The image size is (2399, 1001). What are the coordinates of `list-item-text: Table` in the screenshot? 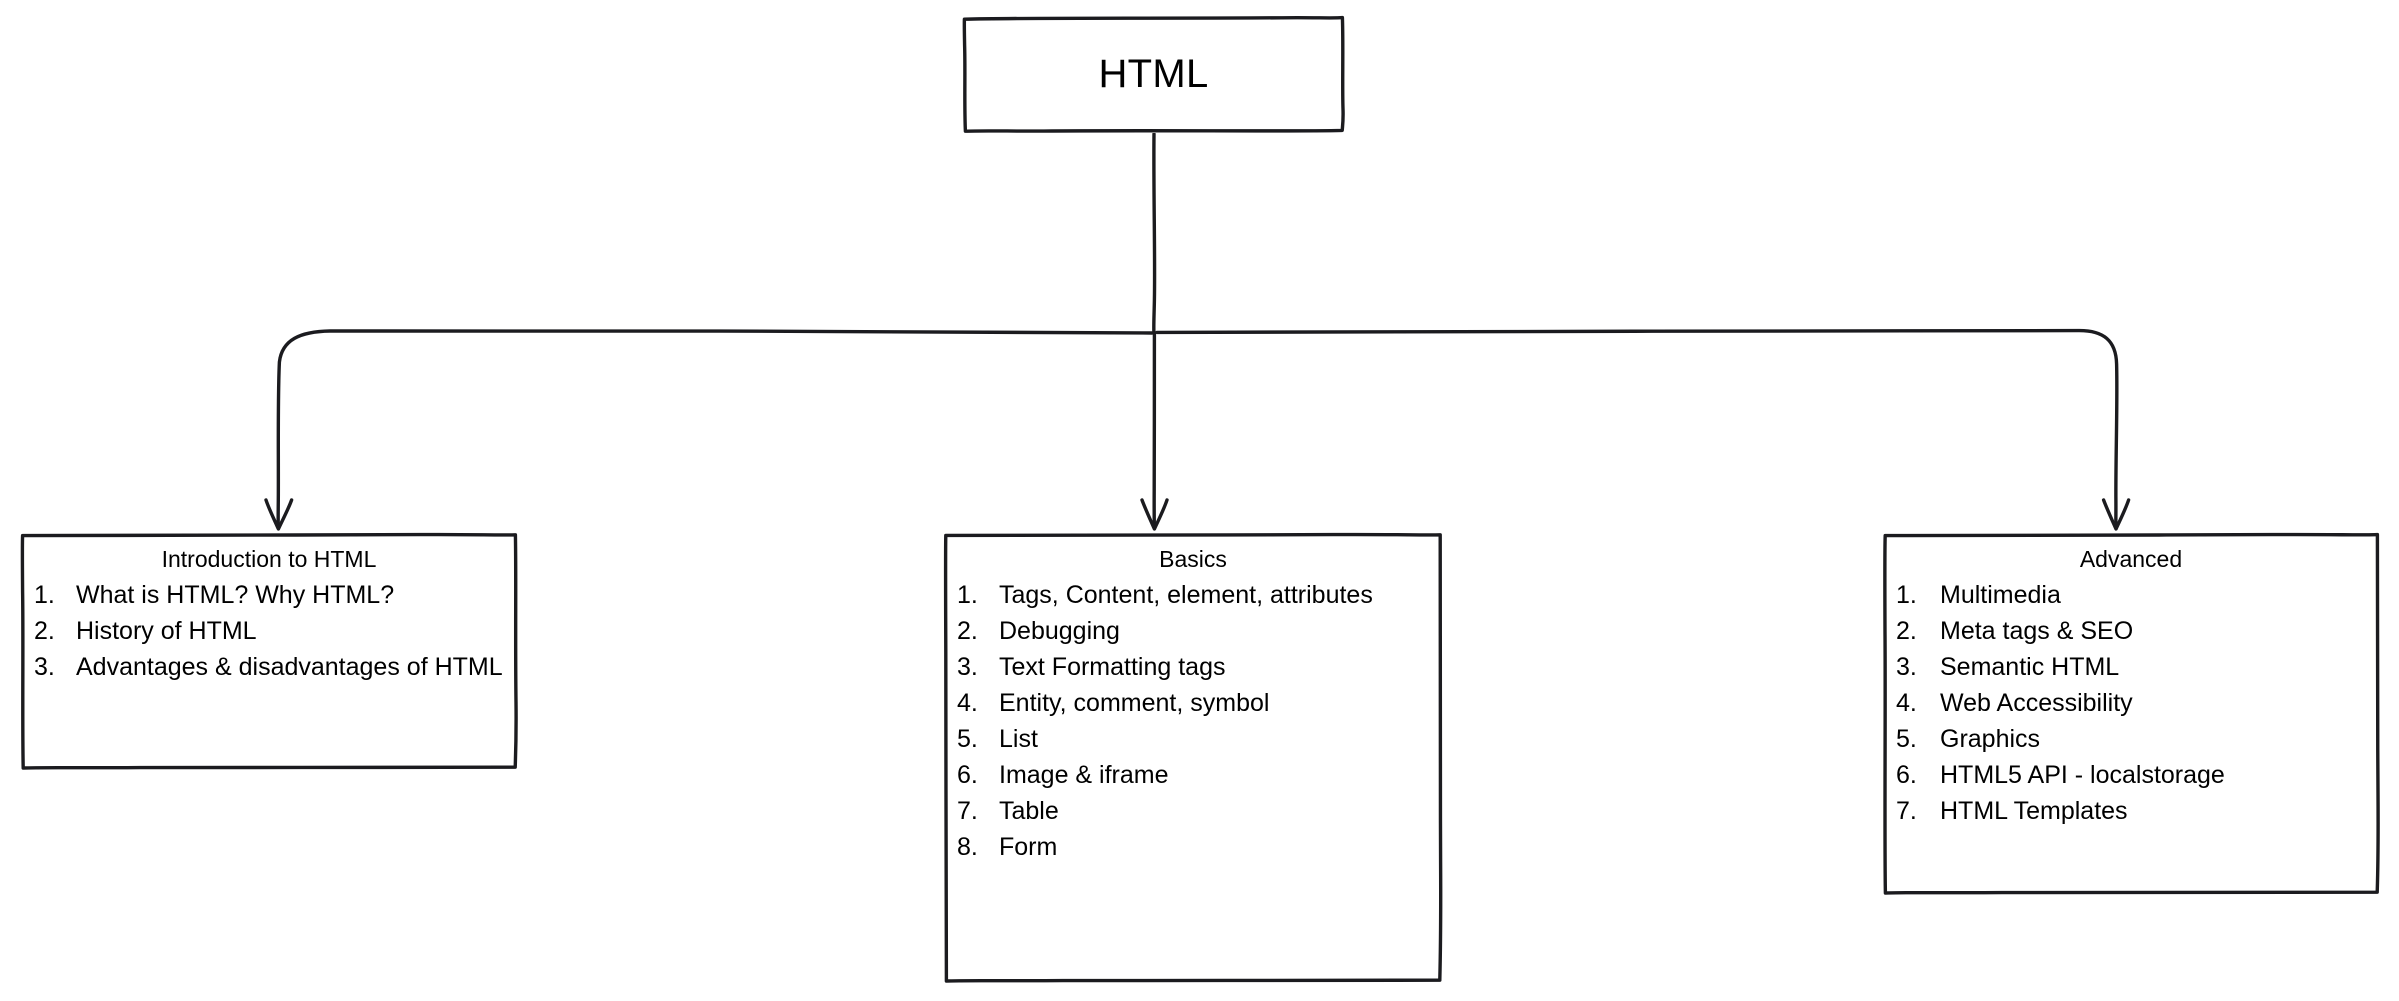 It's located at (1029, 811).